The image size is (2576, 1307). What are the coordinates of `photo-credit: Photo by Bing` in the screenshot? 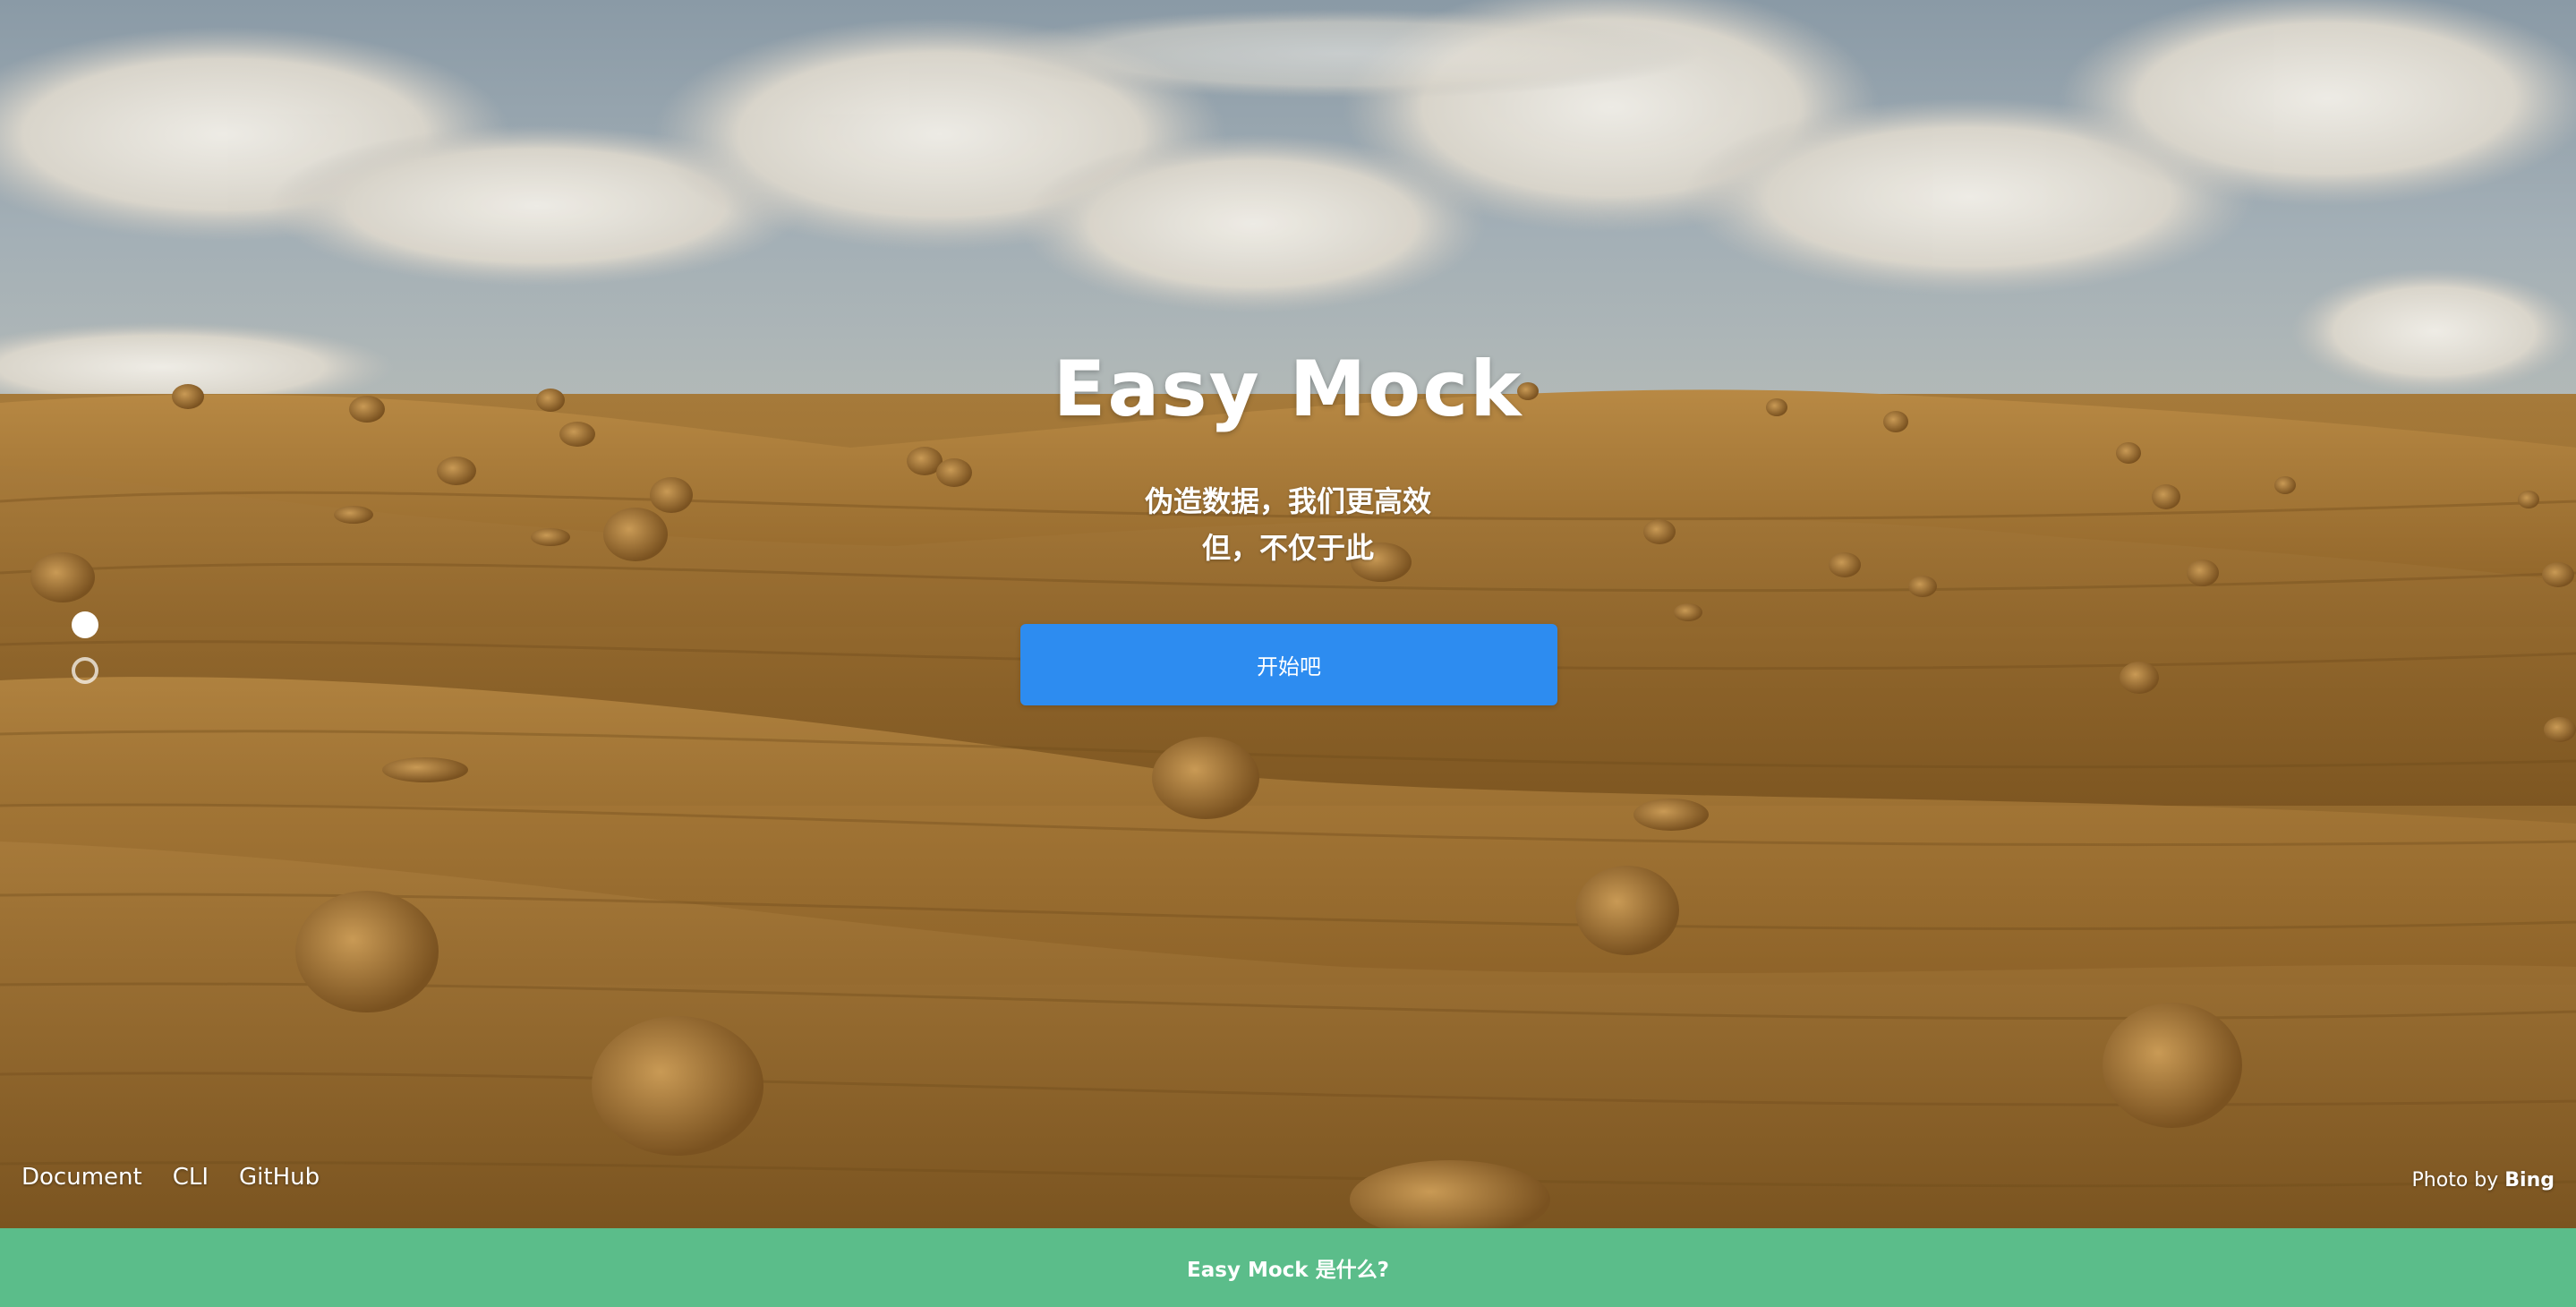 It's located at (2483, 1180).